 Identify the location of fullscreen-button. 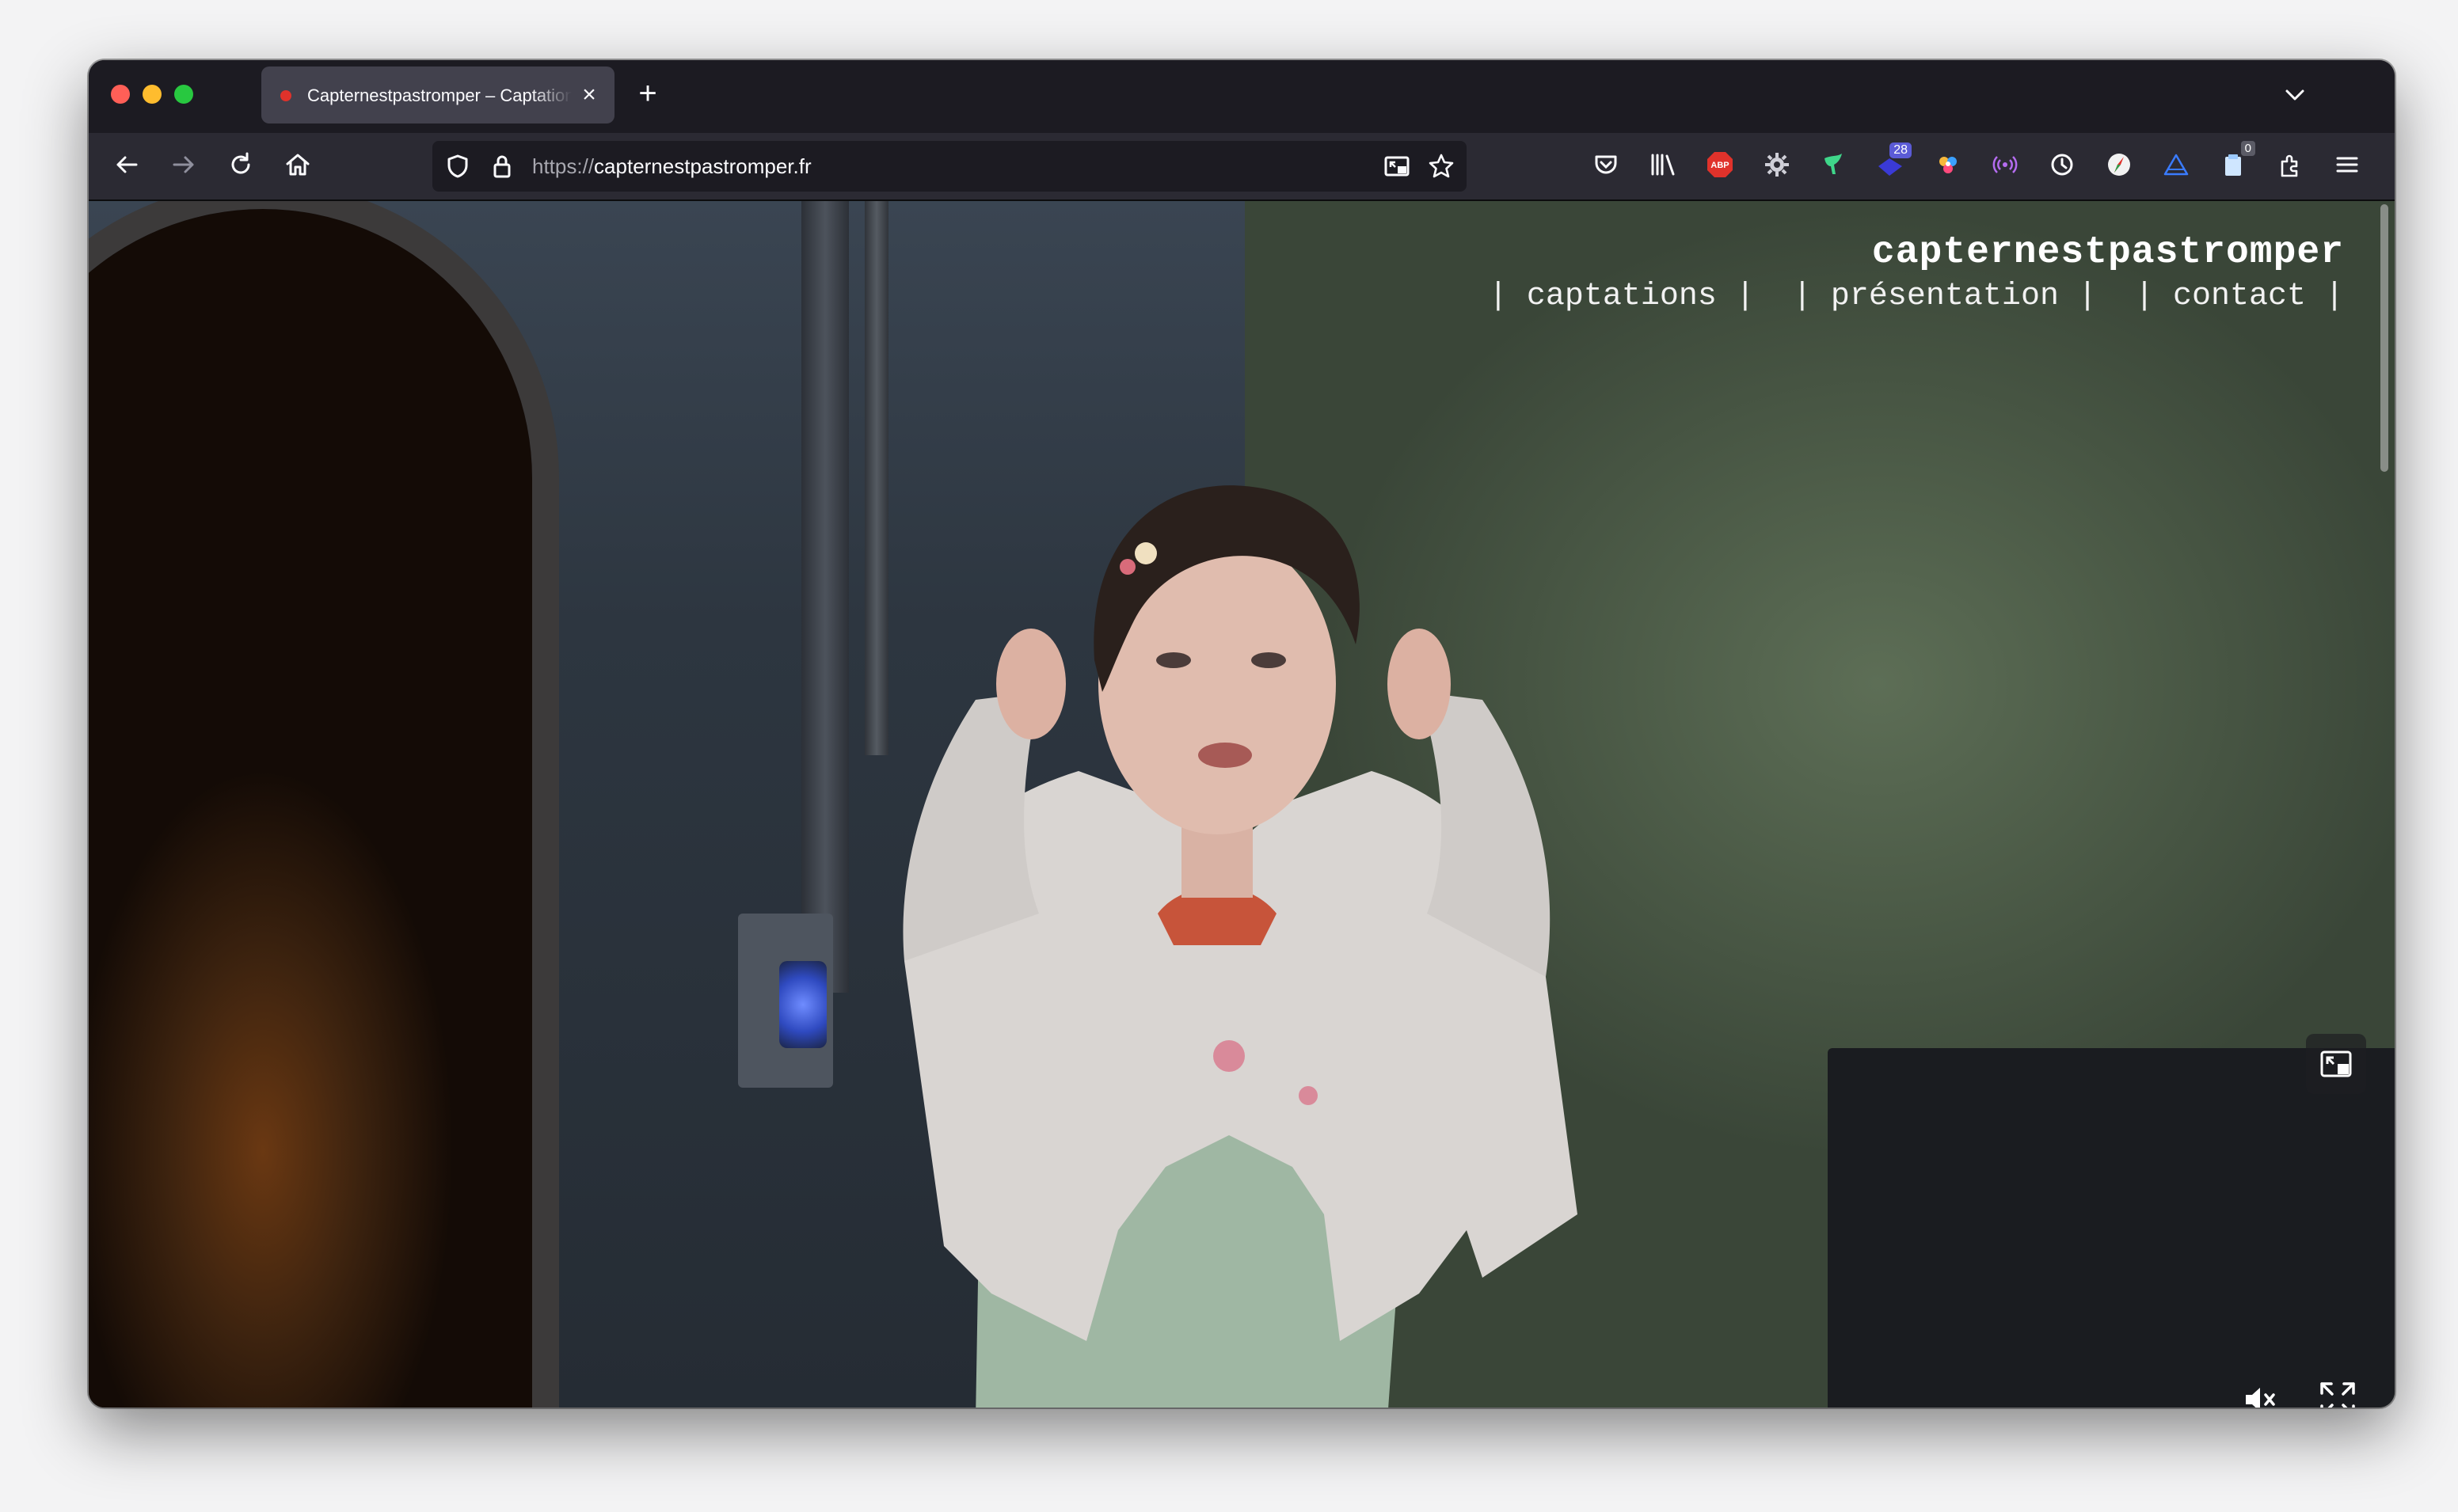
(2337, 1392).